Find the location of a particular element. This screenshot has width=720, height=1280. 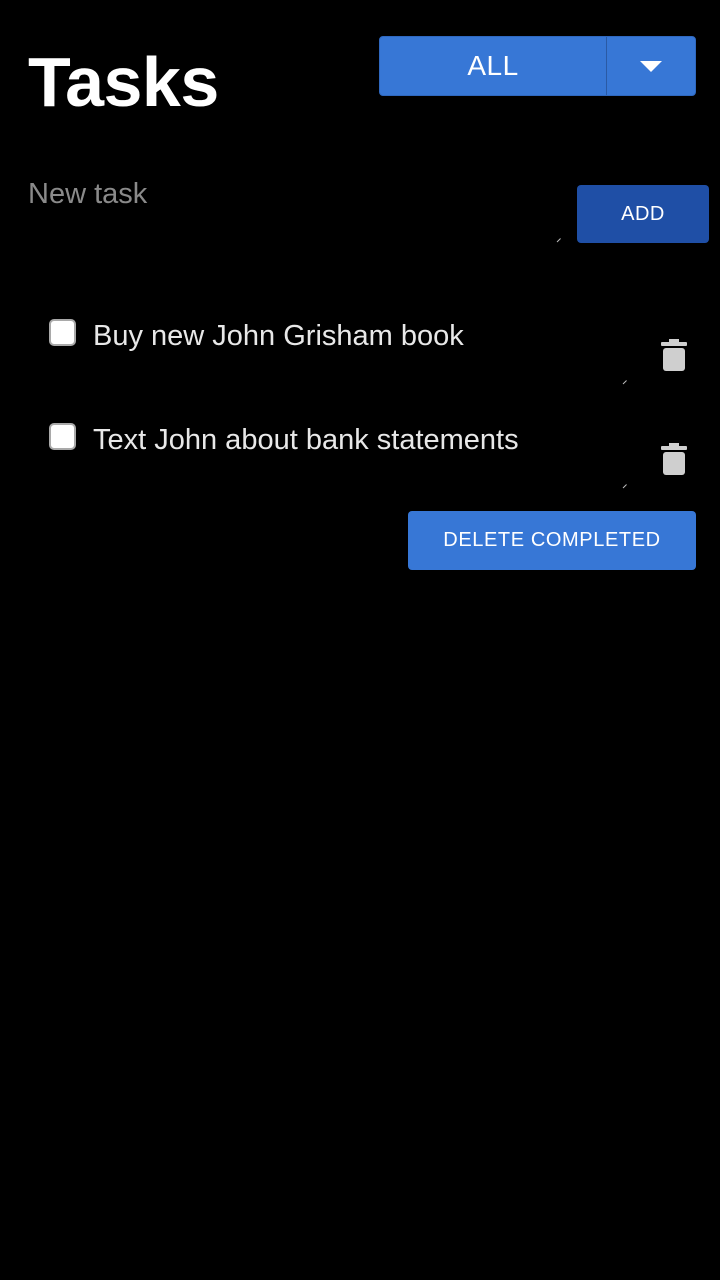

task-text: Buy new John Grisham book is located at coordinates (278, 336).